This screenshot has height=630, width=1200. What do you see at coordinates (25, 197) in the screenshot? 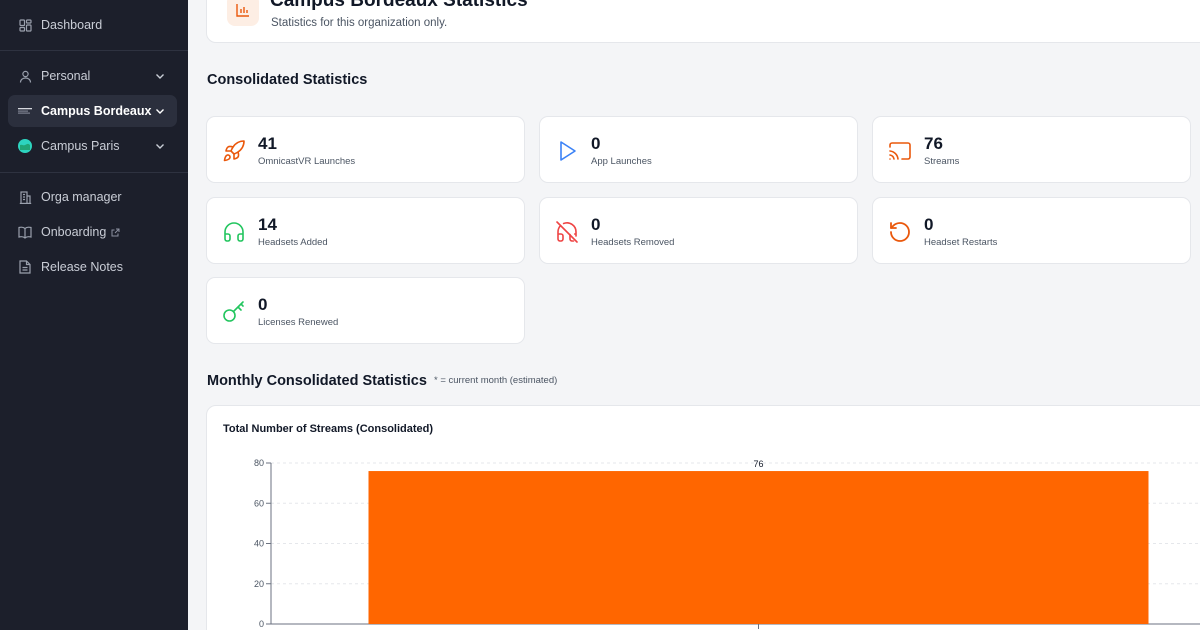
I see `building-icon` at bounding box center [25, 197].